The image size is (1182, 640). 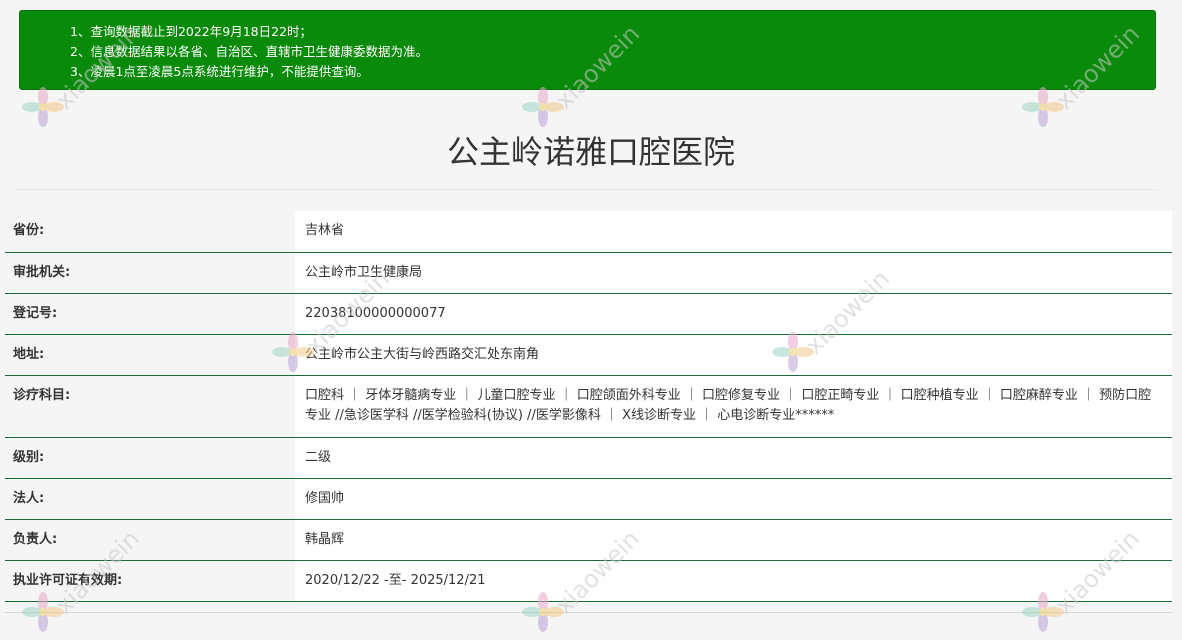 I want to click on notice-line-3: 3、凌晨1点至凌晨5点系统进行维护，不能提供查询。, so click(x=219, y=71).